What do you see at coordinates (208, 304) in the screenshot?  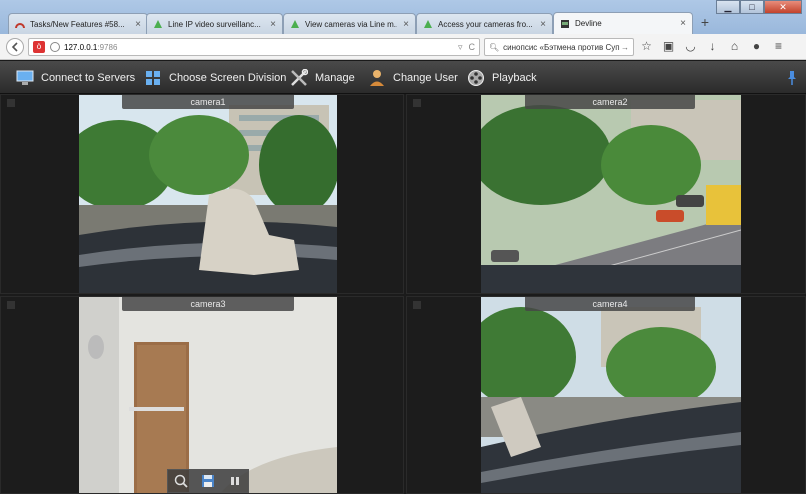 I see `camera-label: camera3` at bounding box center [208, 304].